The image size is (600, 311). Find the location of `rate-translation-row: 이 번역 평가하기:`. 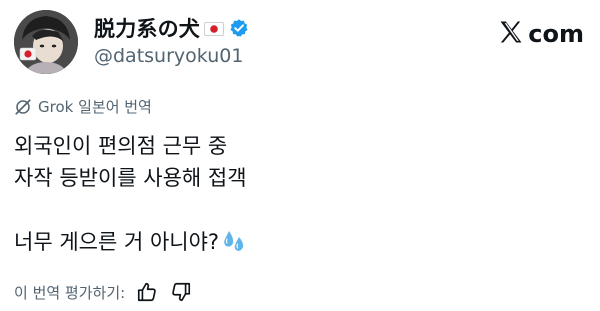

rate-translation-row: 이 번역 평가하기: is located at coordinates (103, 292).